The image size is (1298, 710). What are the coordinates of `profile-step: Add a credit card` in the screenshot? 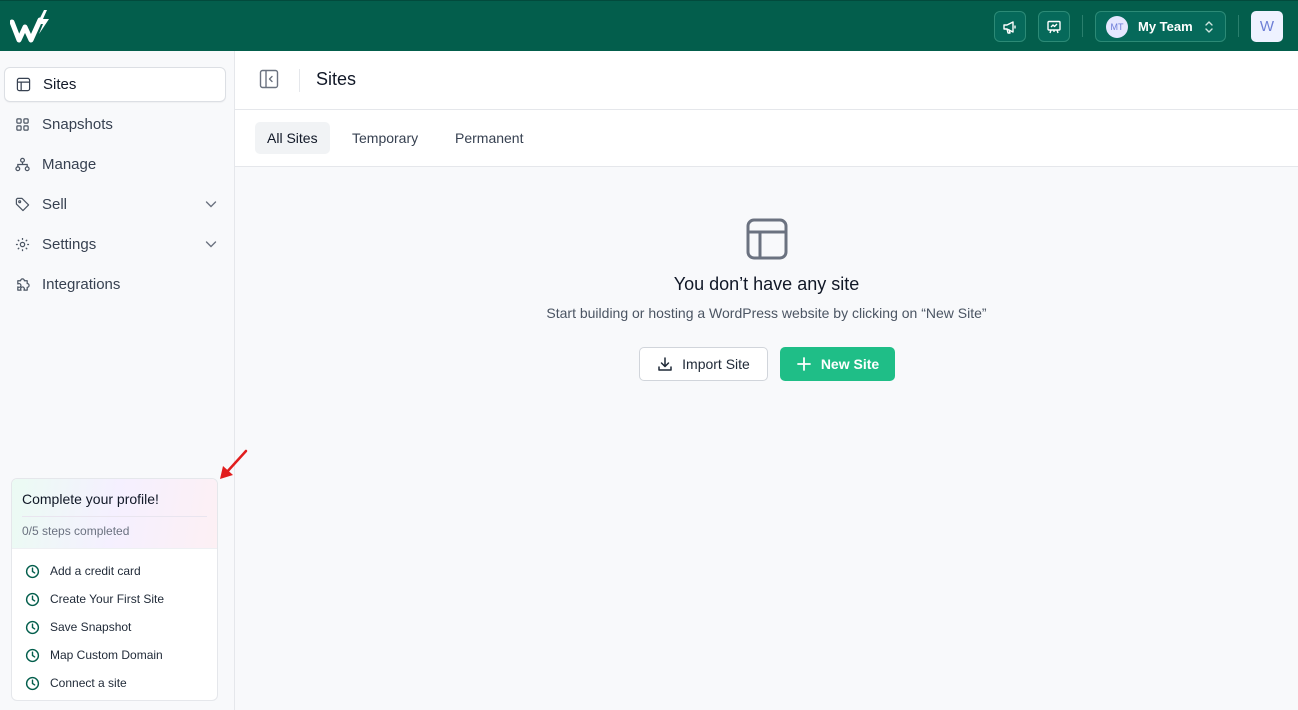 It's located at (114, 571).